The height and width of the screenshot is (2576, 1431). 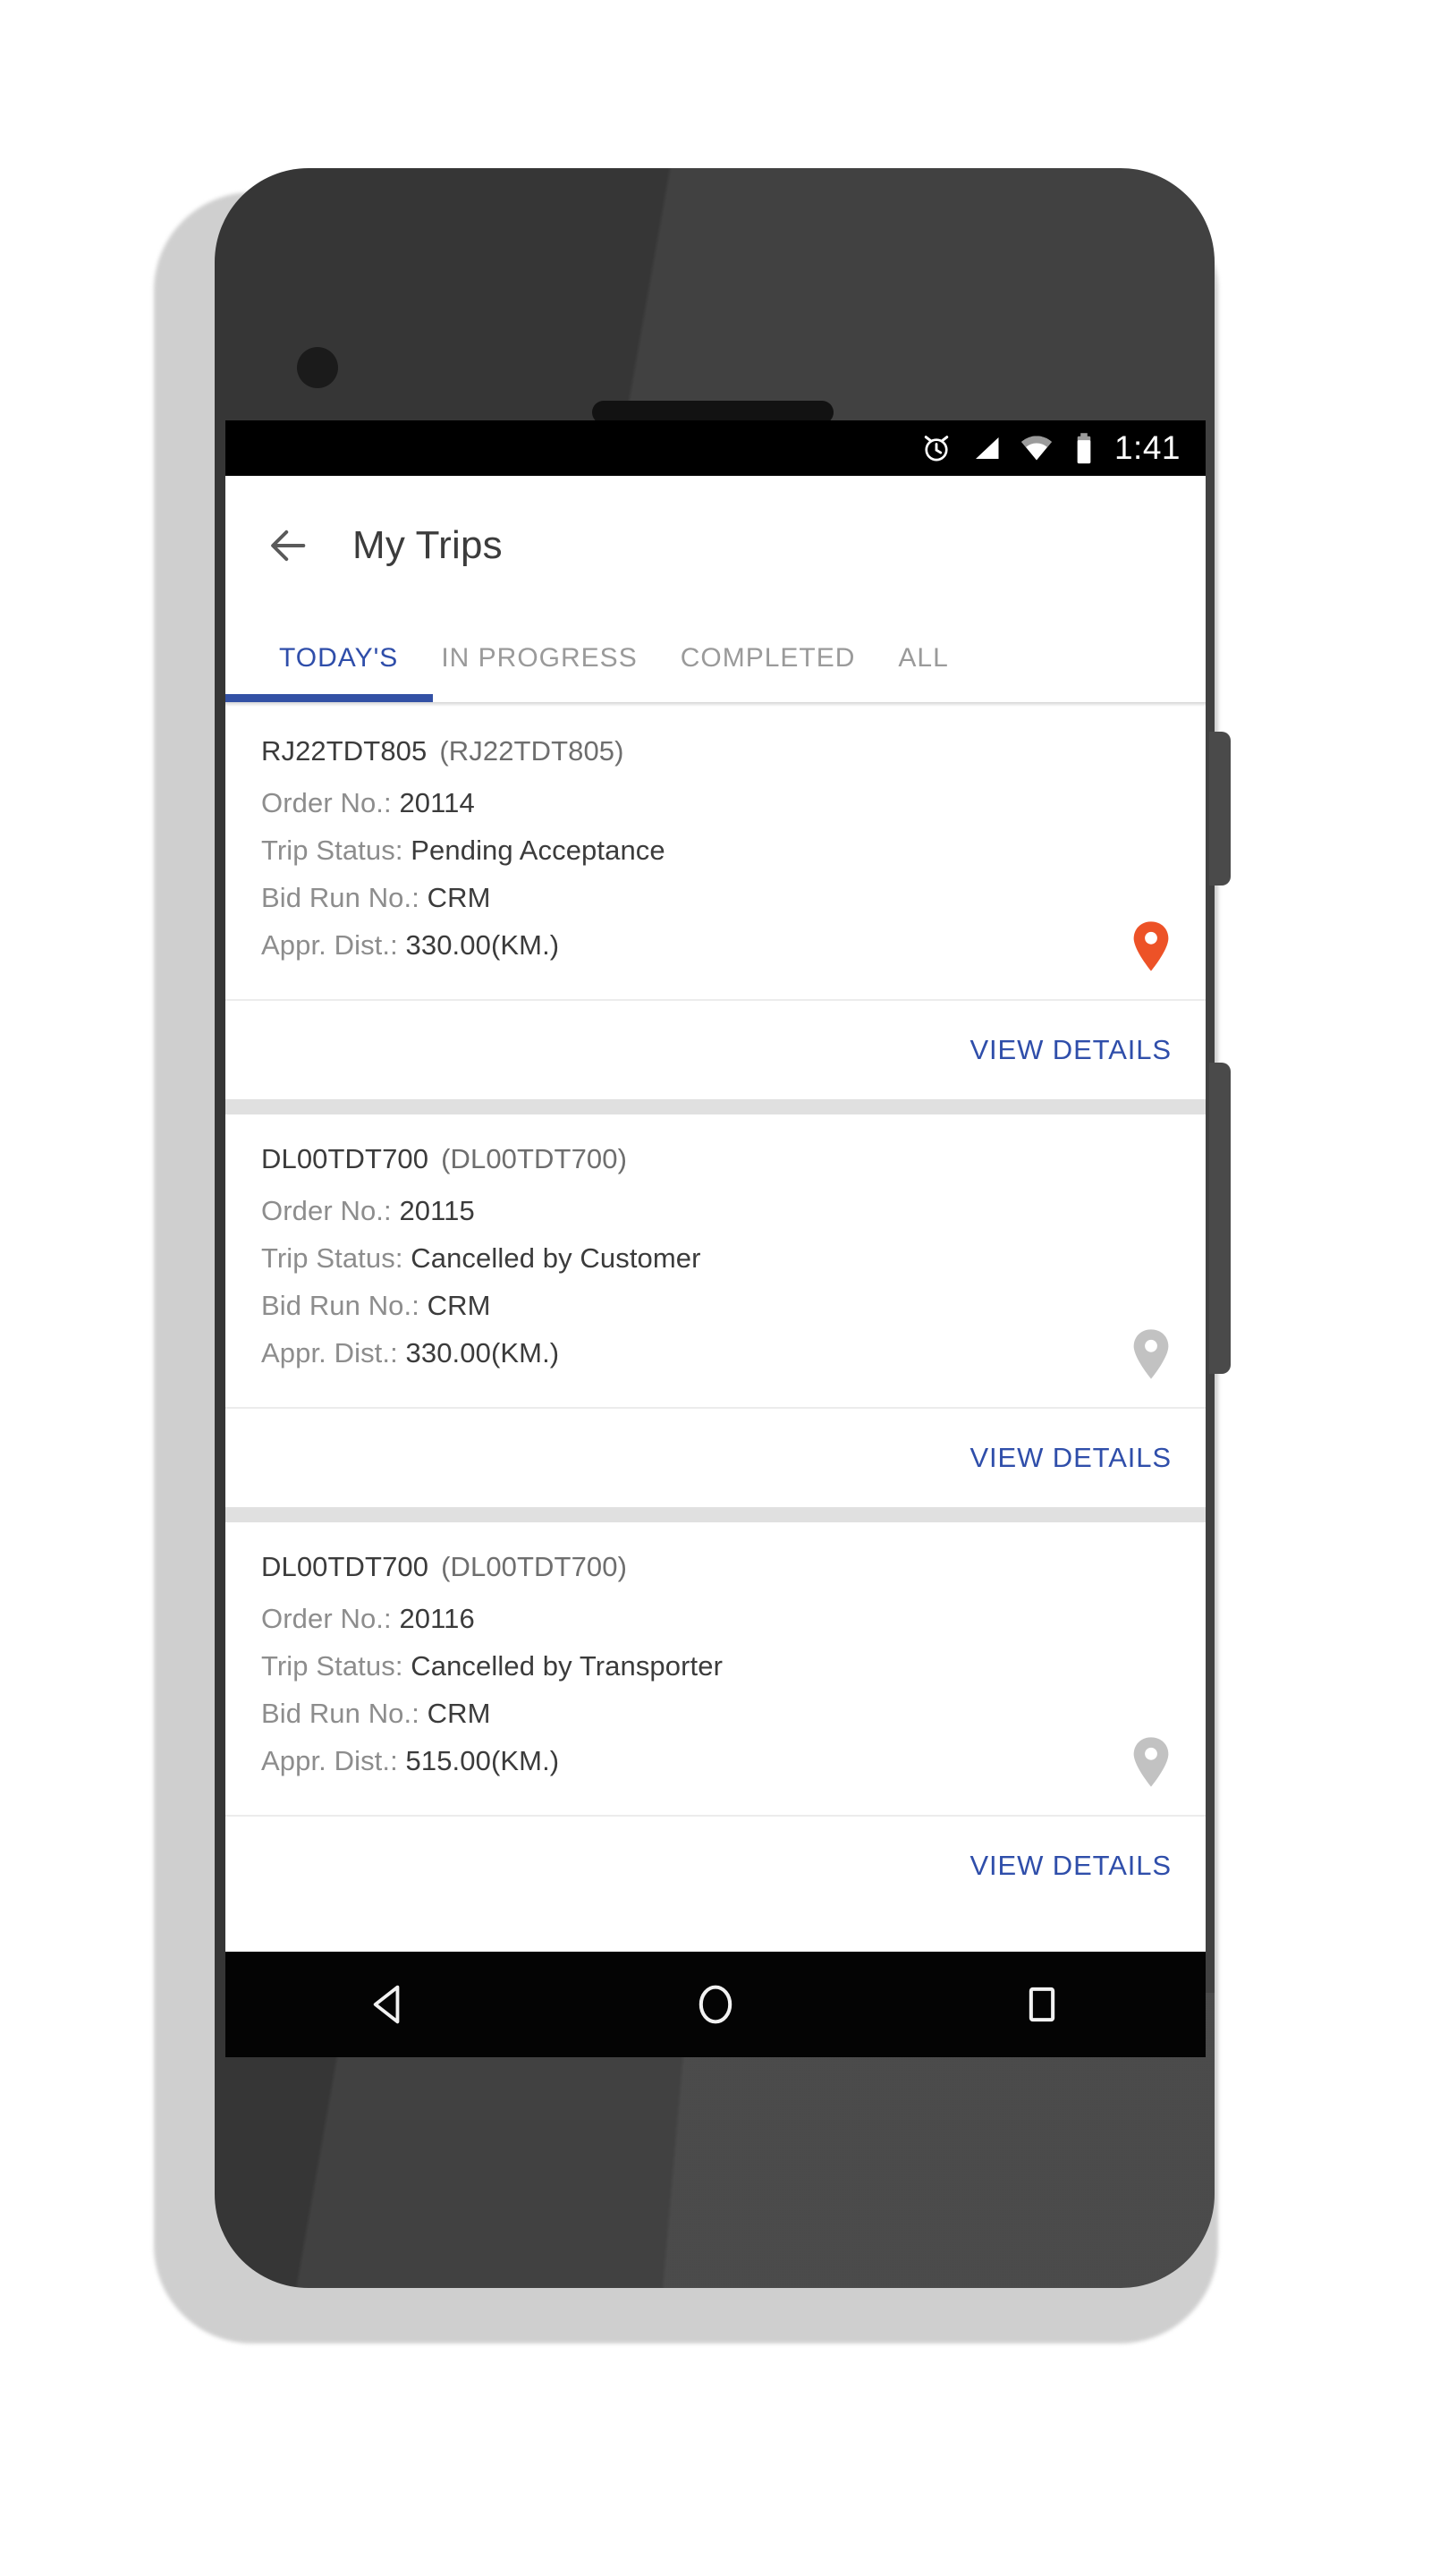 What do you see at coordinates (532, 751) in the screenshot?
I see `vehicle-number-alt: (RJ22TDT805)` at bounding box center [532, 751].